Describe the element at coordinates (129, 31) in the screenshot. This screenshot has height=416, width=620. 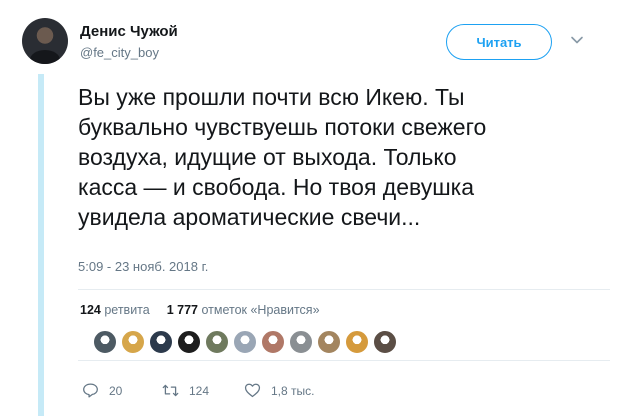
I see `user-name: Денис Чужой` at that location.